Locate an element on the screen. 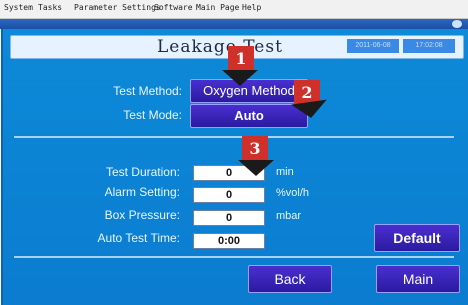 This screenshot has width=468, height=305. test-mode-selector: Auto is located at coordinates (249, 116).